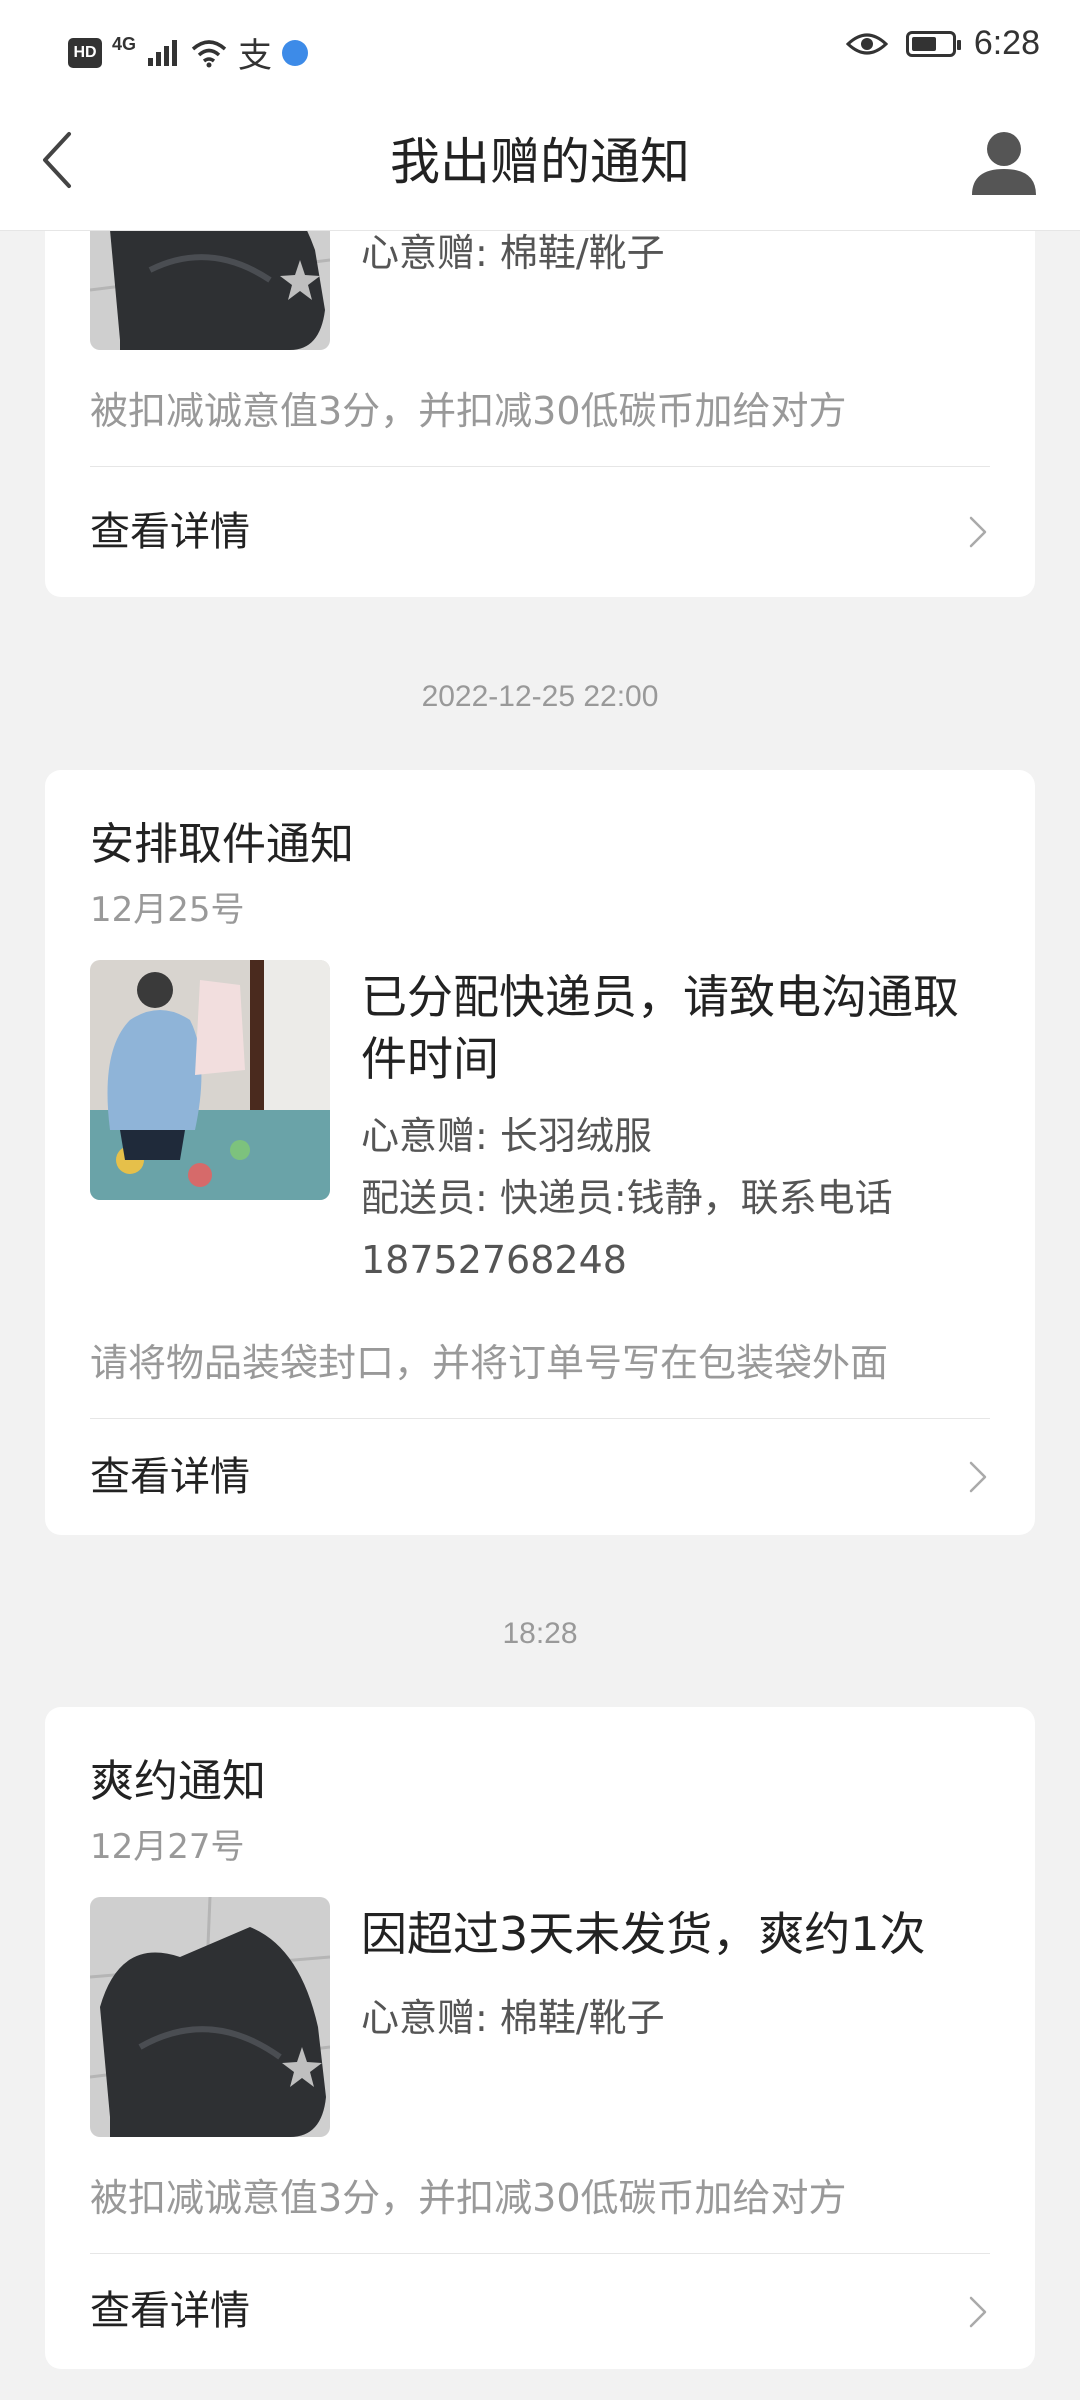 This screenshot has height=2400, width=1080. What do you see at coordinates (489, 1363) in the screenshot?
I see `packing-note: 请将物品装袋封口，并将订单号写在包装袋外面` at bounding box center [489, 1363].